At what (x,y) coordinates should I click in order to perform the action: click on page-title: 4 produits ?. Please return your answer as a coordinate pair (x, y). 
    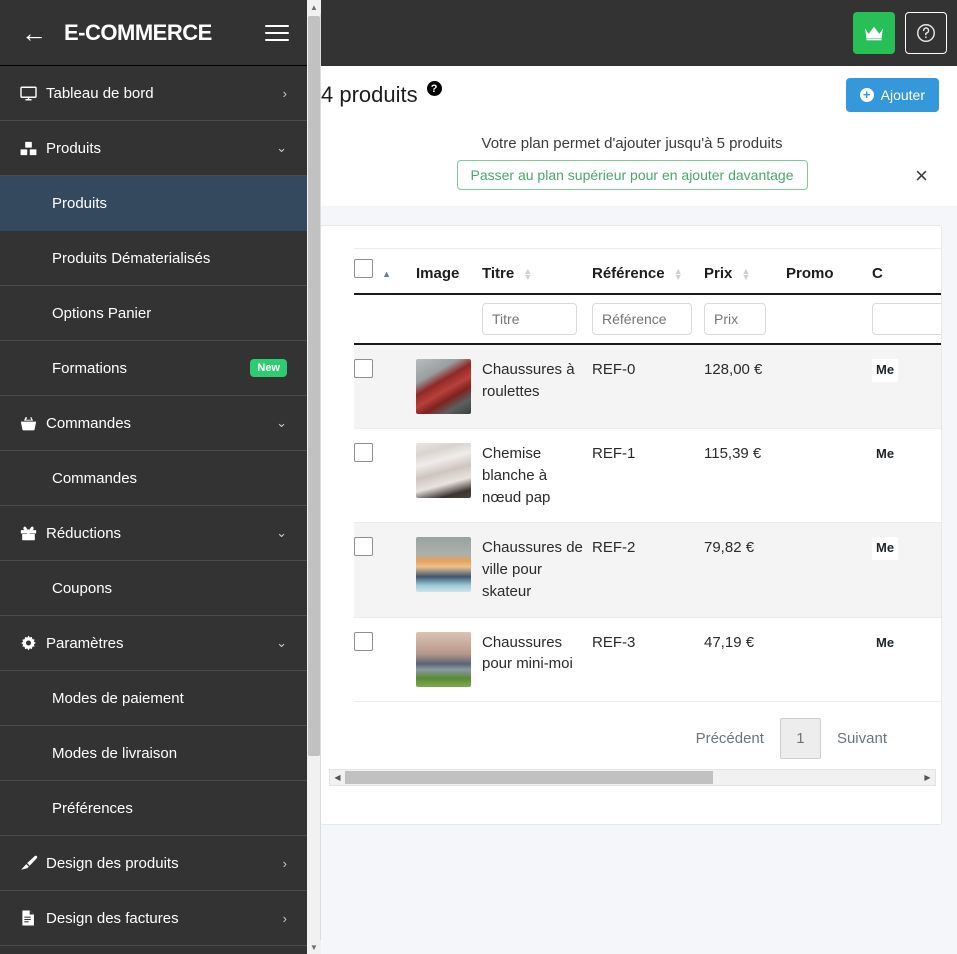
    Looking at the image, I should click on (381, 94).